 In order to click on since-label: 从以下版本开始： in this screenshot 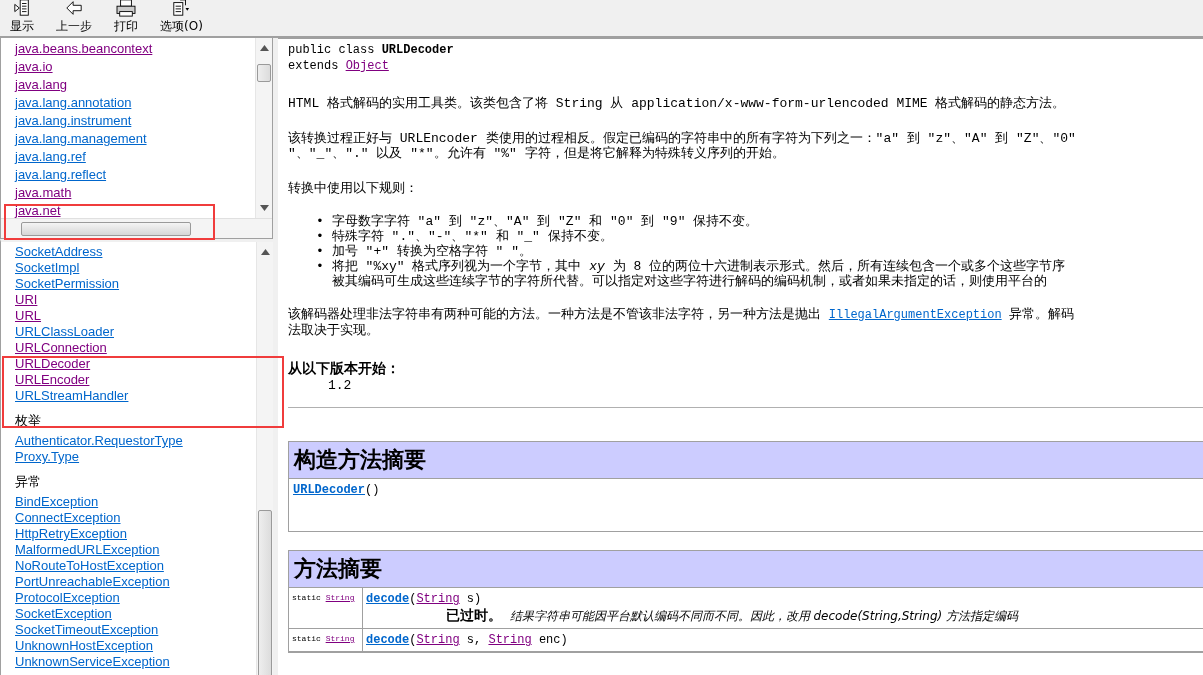, I will do `click(344, 369)`.